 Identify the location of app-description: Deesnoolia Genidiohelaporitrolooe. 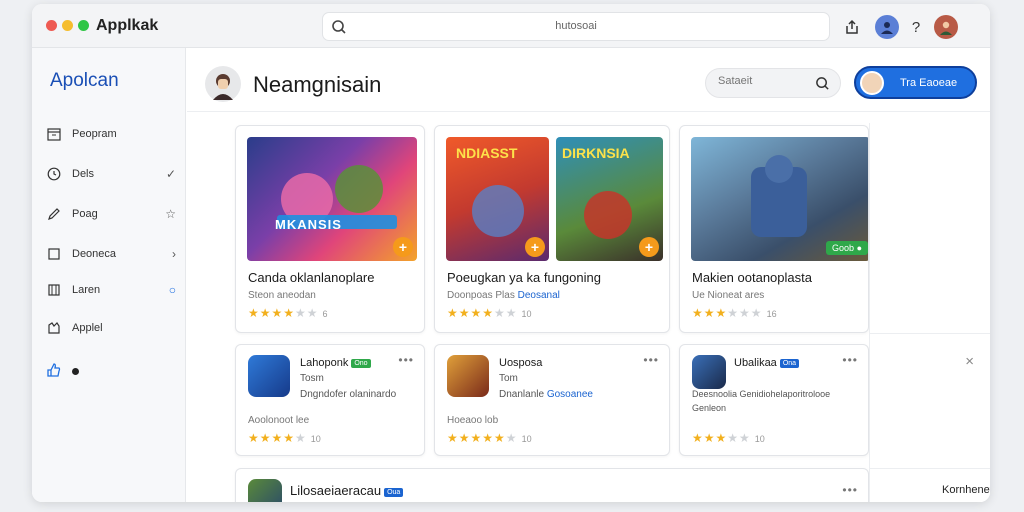
(761, 394).